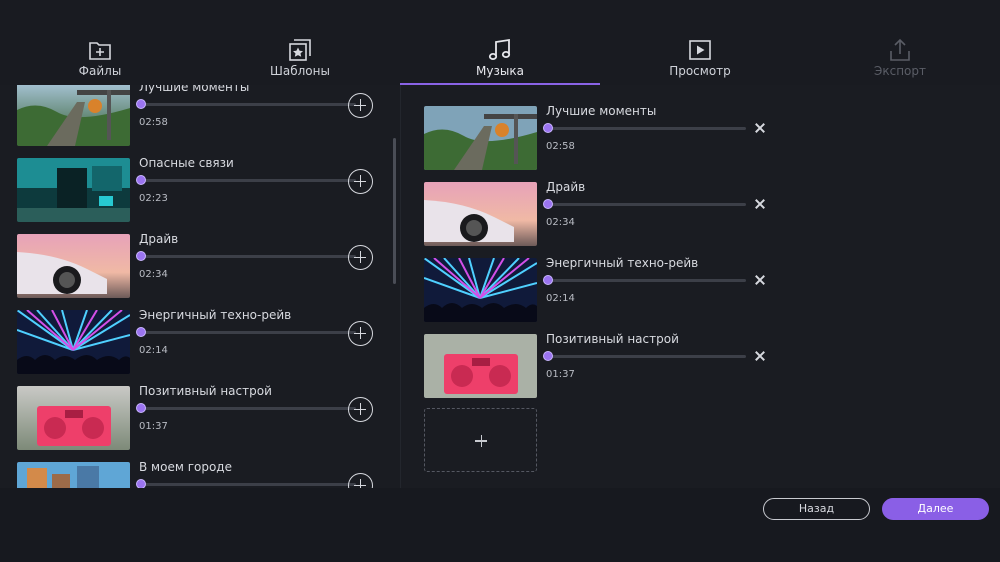 The image size is (1000, 562). I want to click on library-scrollbar, so click(394, 211).